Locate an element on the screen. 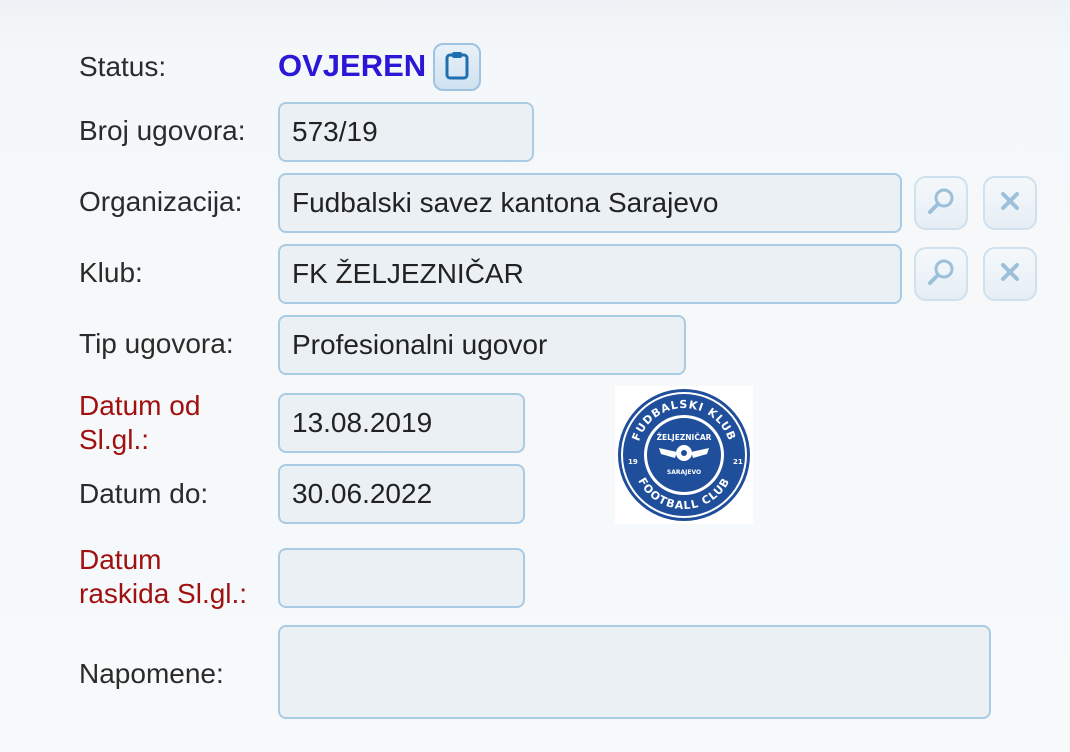 This screenshot has width=1070, height=752. date-from-label: Datum od Sl.gl.: is located at coordinates (139, 423).